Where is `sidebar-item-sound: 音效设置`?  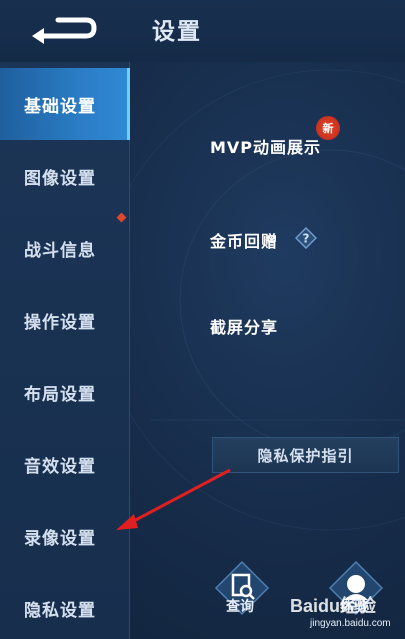
sidebar-item-sound: 音效设置 is located at coordinates (65, 464).